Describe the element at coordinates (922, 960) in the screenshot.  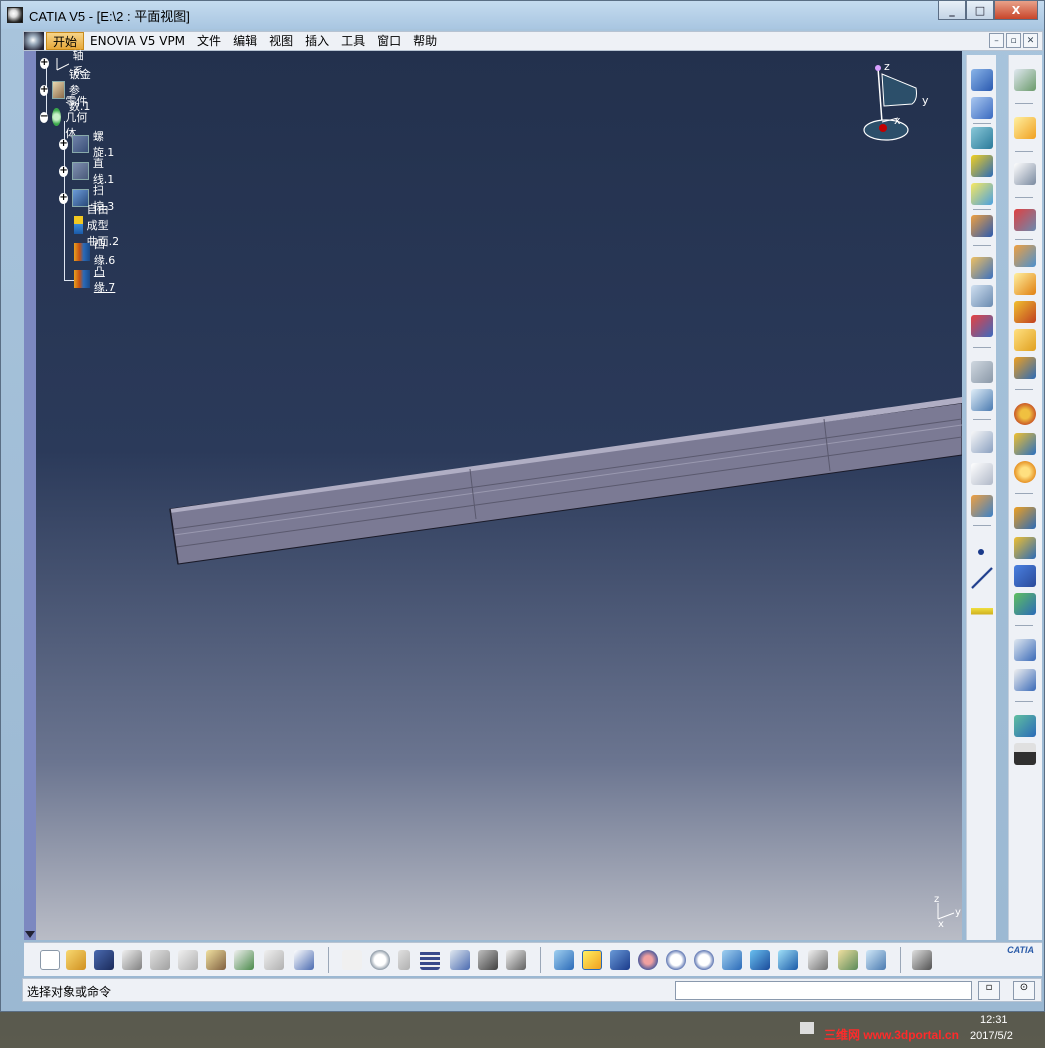
I see `catalog-browser-icon` at that location.